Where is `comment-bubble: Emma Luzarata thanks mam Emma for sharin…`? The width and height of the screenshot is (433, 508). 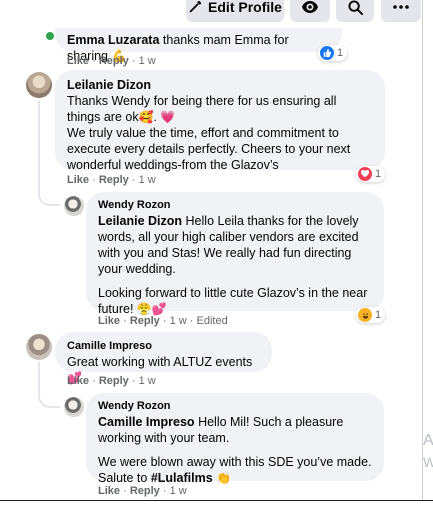 comment-bubble: Emma Luzarata thanks mam Emma for sharin… is located at coordinates (198, 45).